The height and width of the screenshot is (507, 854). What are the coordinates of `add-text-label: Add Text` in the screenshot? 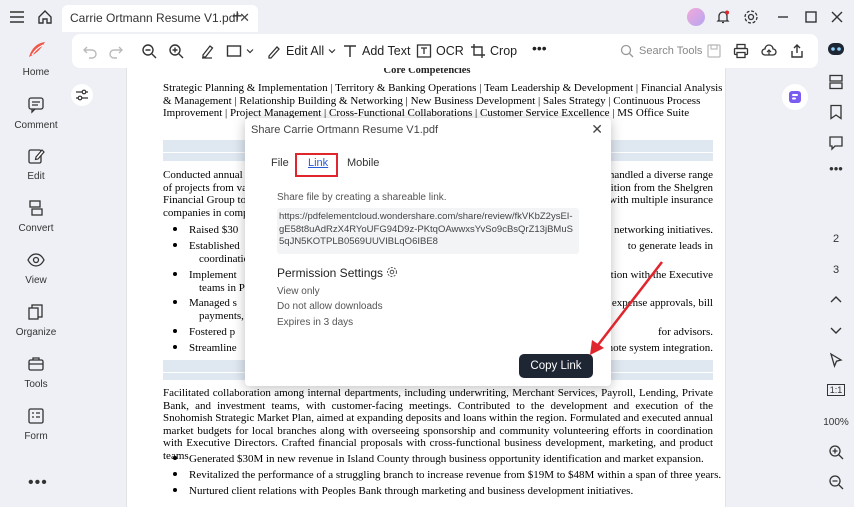 It's located at (386, 51).